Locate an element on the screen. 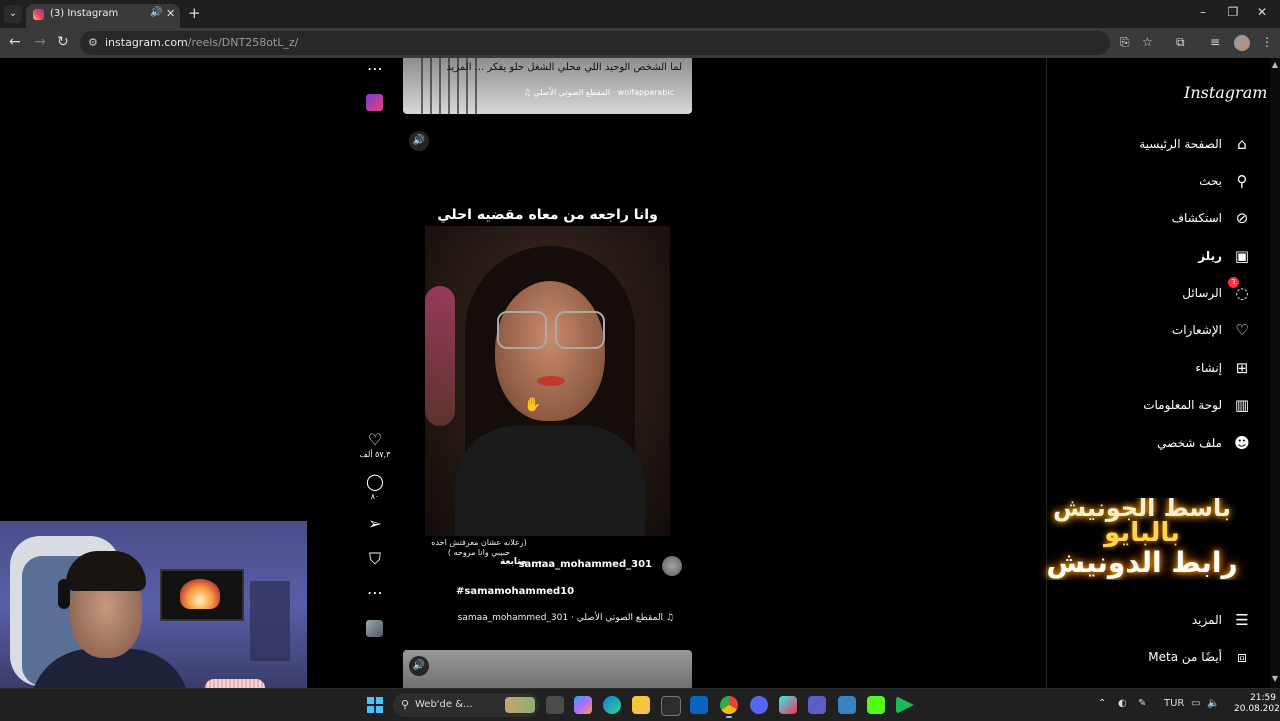  tab-instagram: (3) Instagram 🔊 ✕ is located at coordinates (103, 16).